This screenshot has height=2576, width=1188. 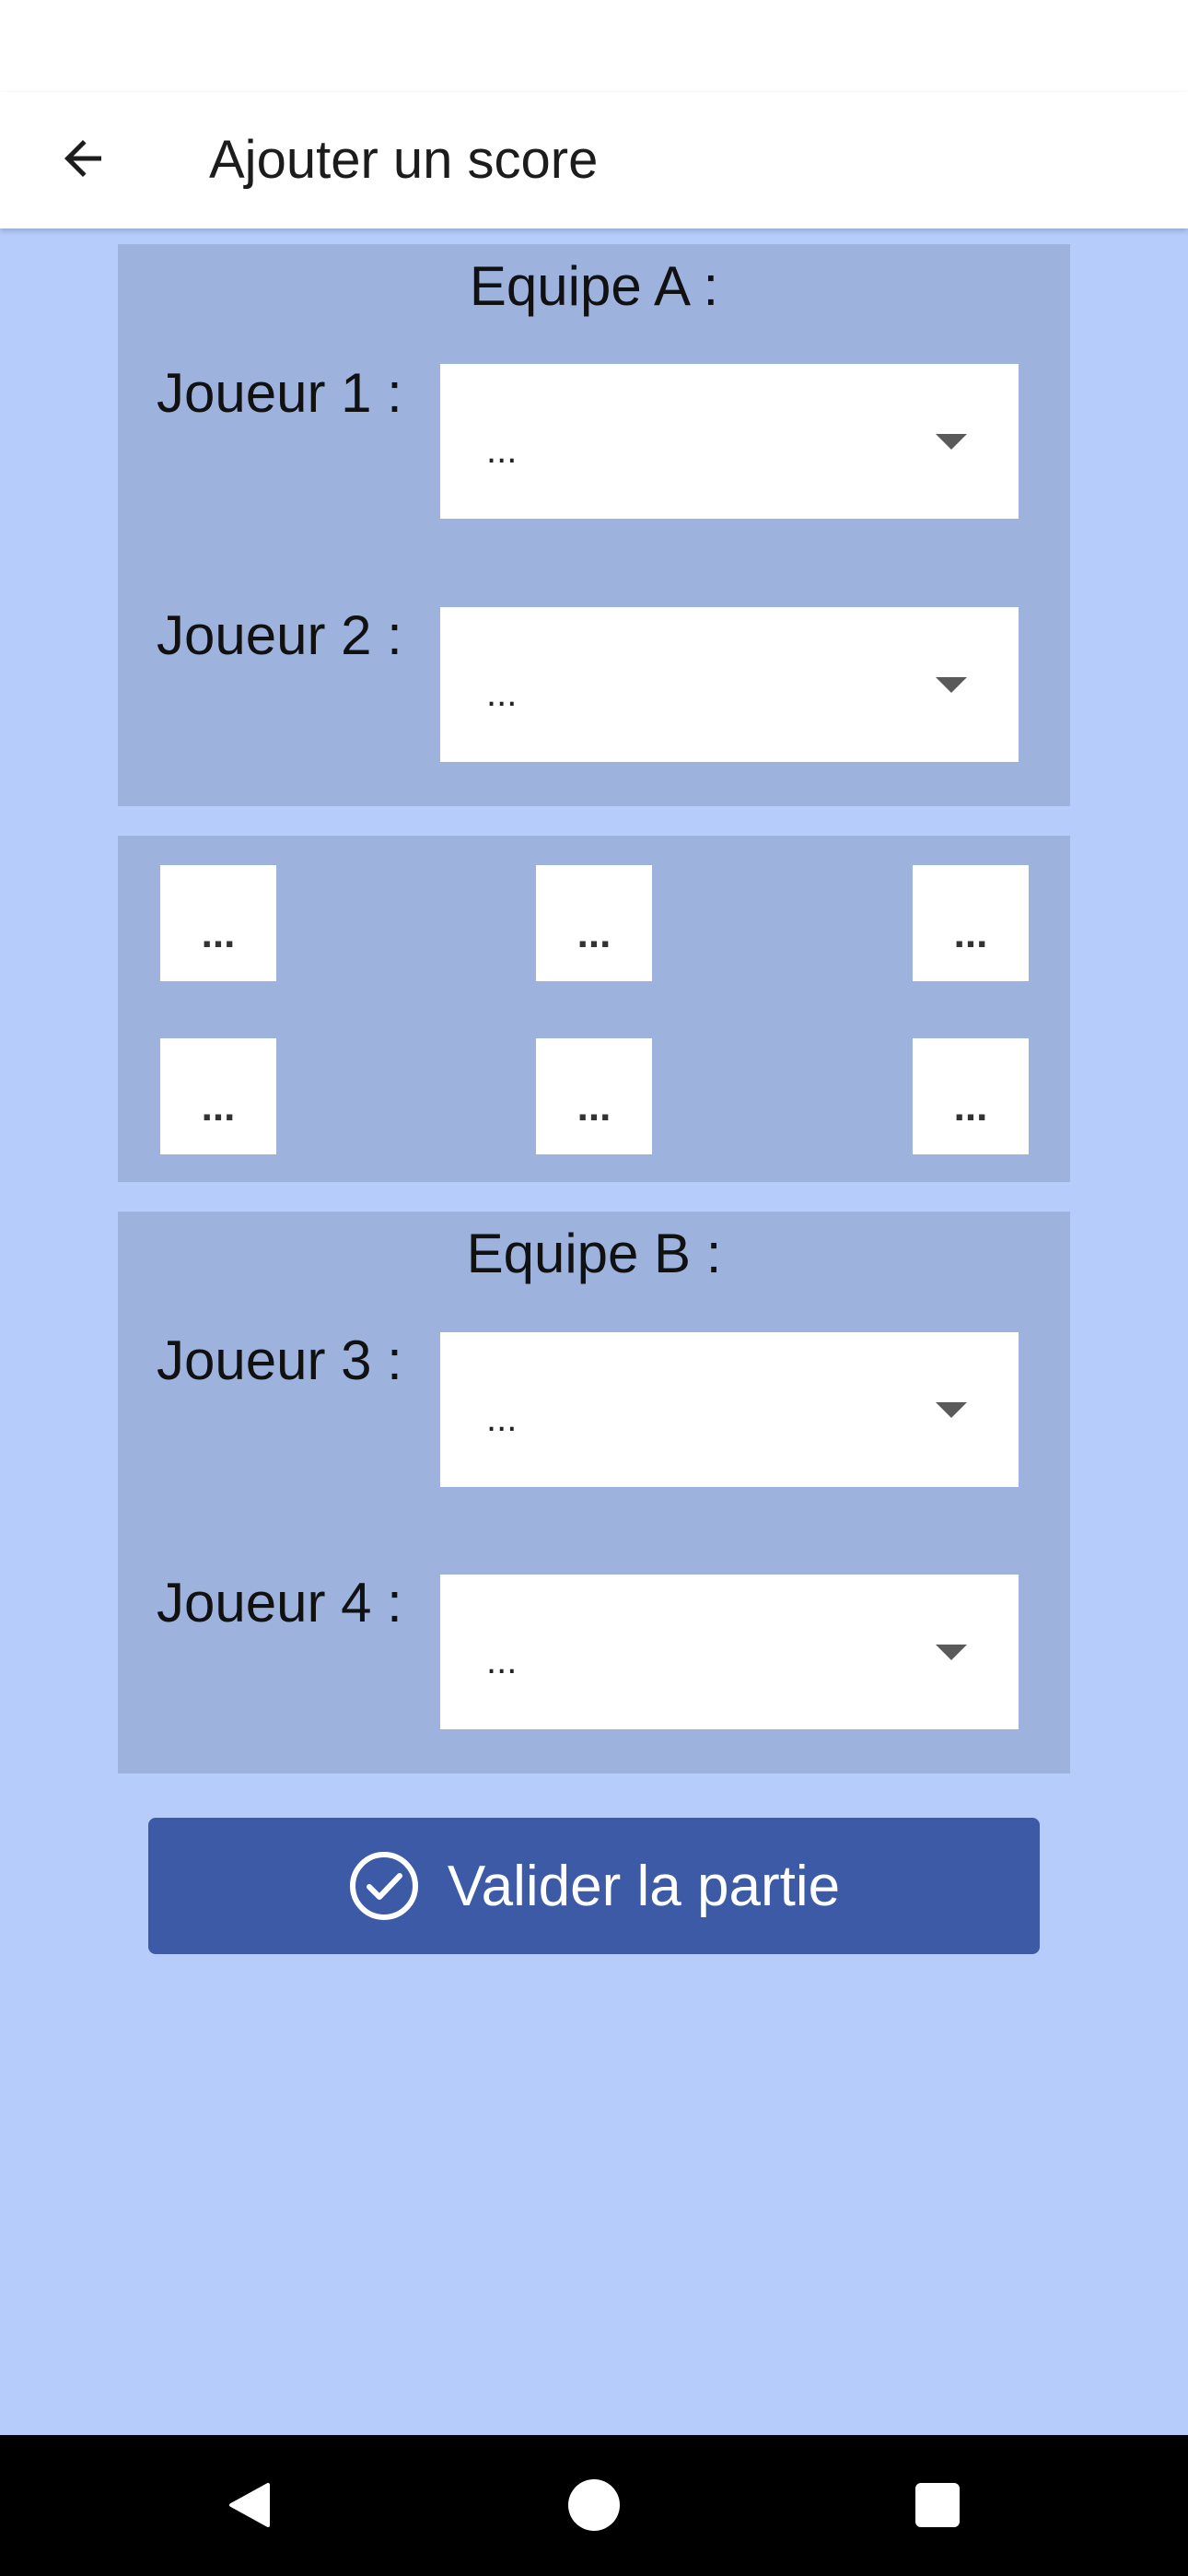 What do you see at coordinates (279, 393) in the screenshot?
I see `player-1-label: Joueur 1 :` at bounding box center [279, 393].